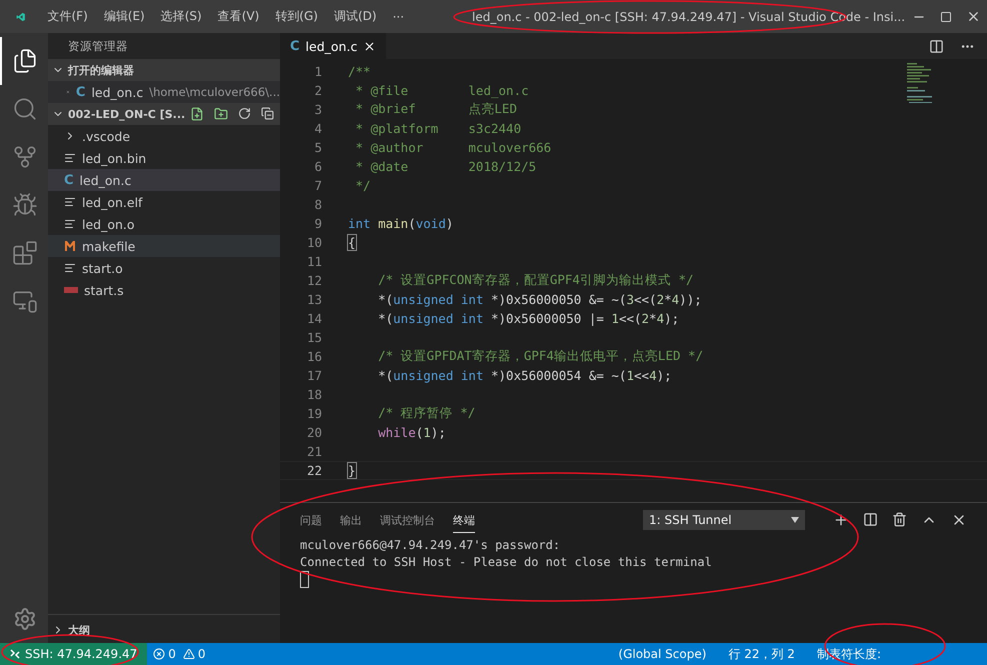 This screenshot has height=665, width=987. Describe the element at coordinates (197, 114) in the screenshot. I see `new-file-icon` at that location.